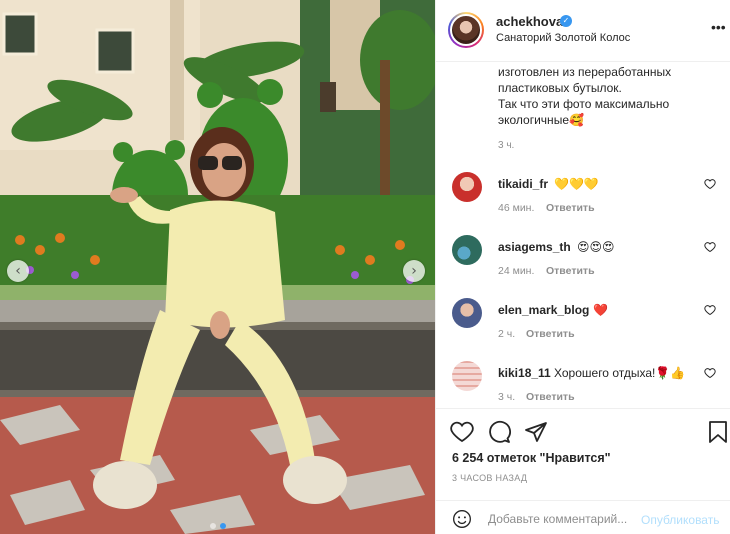  I want to click on add-comment-bar: Опубликовать, so click(583, 517).